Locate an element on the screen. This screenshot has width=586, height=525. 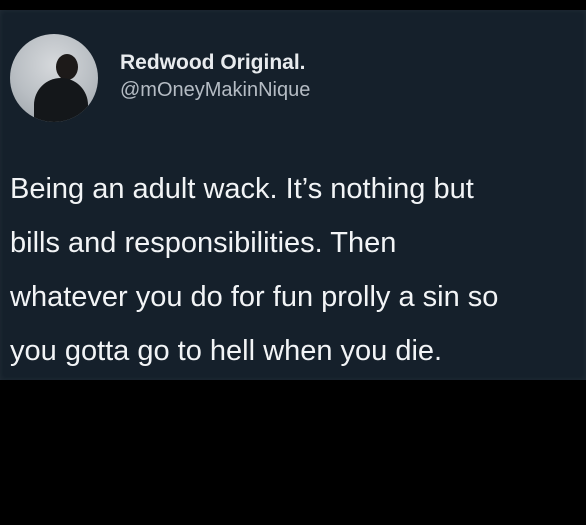
avatar-figure-head is located at coordinates (67, 67).